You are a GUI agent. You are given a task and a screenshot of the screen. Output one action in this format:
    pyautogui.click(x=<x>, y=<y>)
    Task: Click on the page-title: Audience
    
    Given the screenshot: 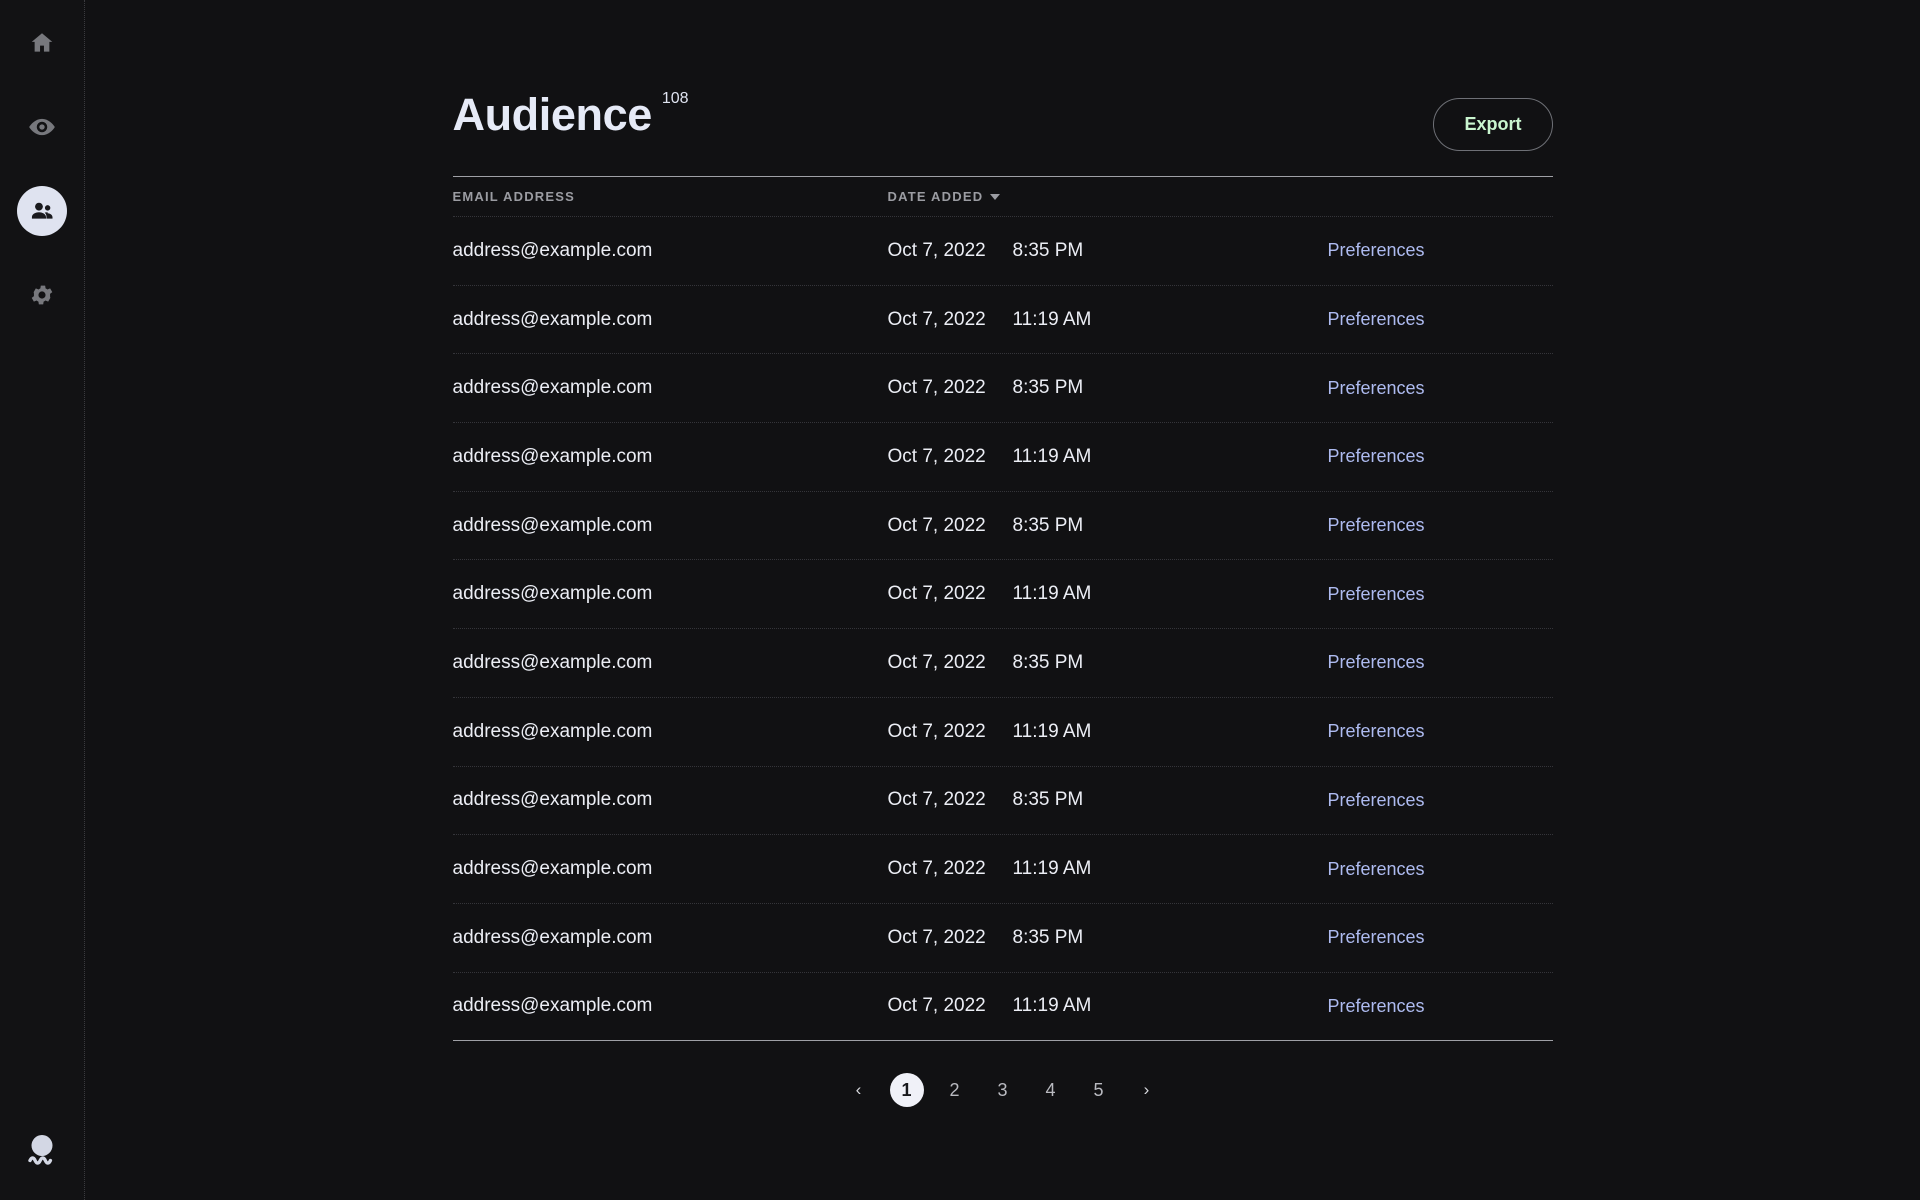 What is the action you would take?
    pyautogui.click(x=552, y=114)
    